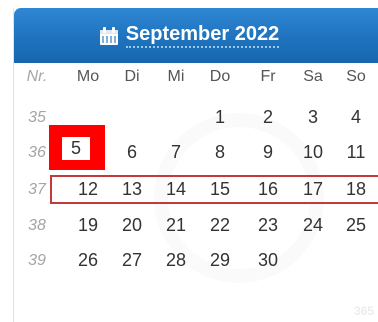 This screenshot has height=322, width=378. I want to click on day-cell: 1, so click(220, 117).